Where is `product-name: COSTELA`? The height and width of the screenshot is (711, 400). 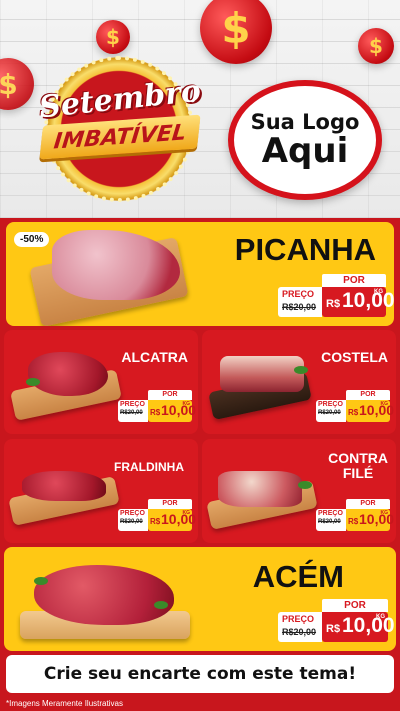 product-name: COSTELA is located at coordinates (354, 357).